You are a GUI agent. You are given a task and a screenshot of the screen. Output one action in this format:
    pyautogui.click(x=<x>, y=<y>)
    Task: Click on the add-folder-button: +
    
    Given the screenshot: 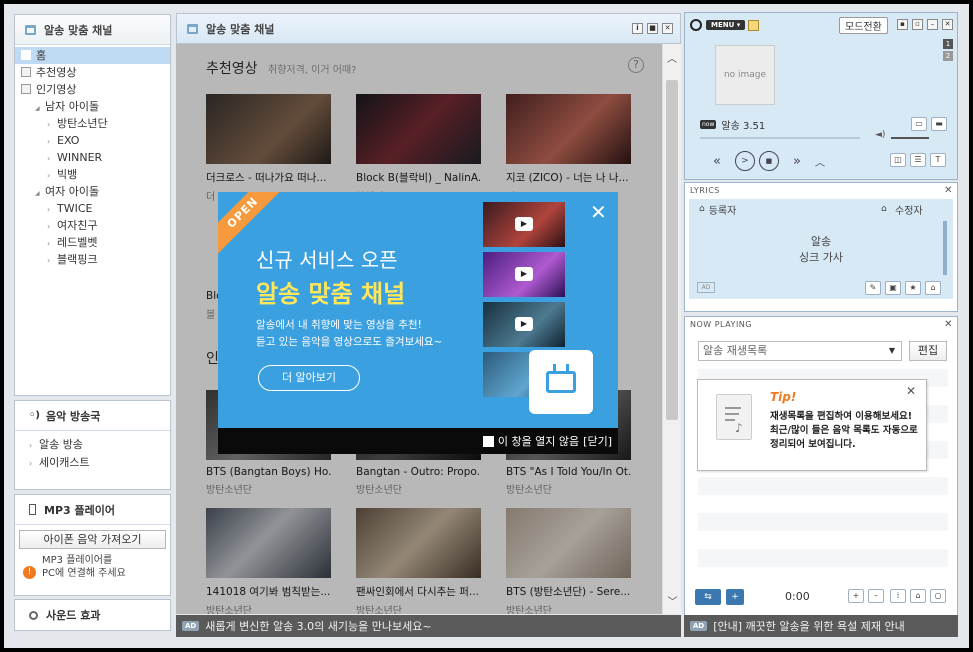 What is the action you would take?
    pyautogui.click(x=735, y=597)
    